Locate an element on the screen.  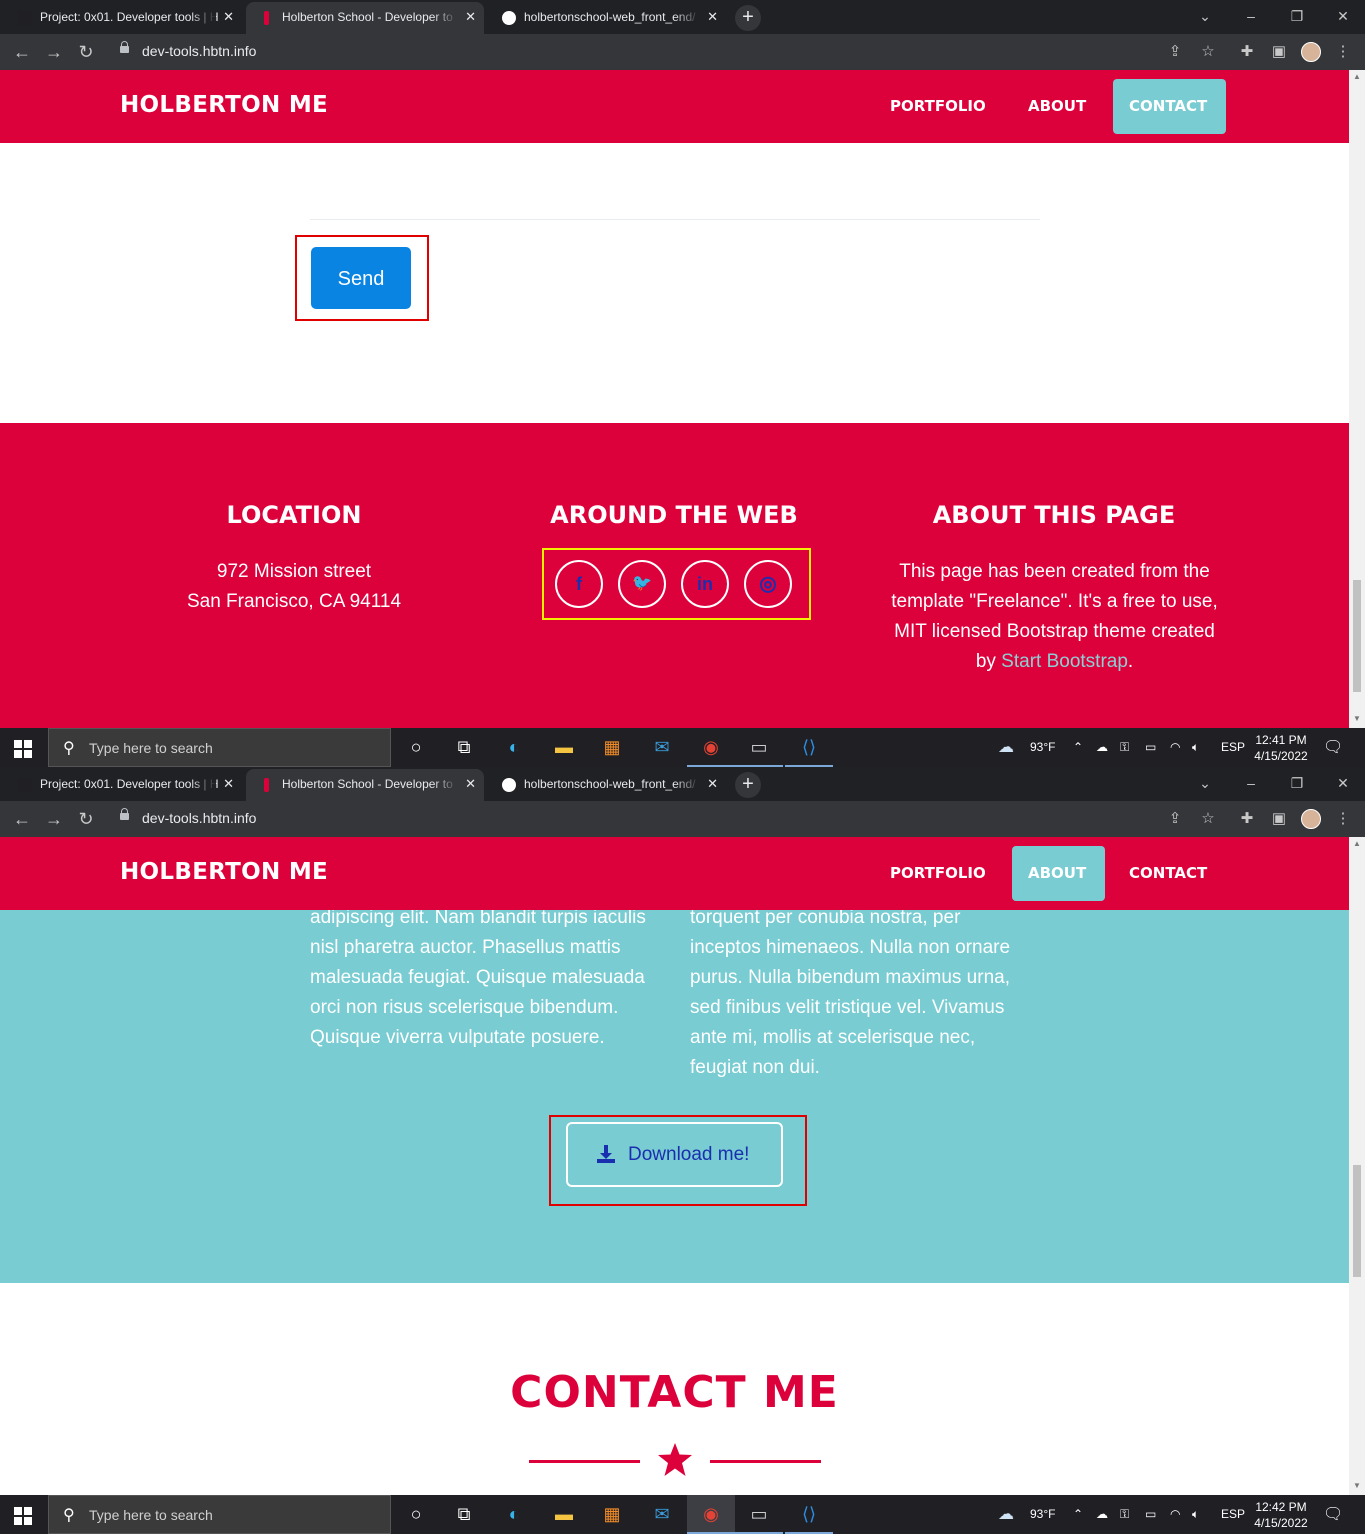
share-icon: ⇪ is located at coordinates (1175, 819).